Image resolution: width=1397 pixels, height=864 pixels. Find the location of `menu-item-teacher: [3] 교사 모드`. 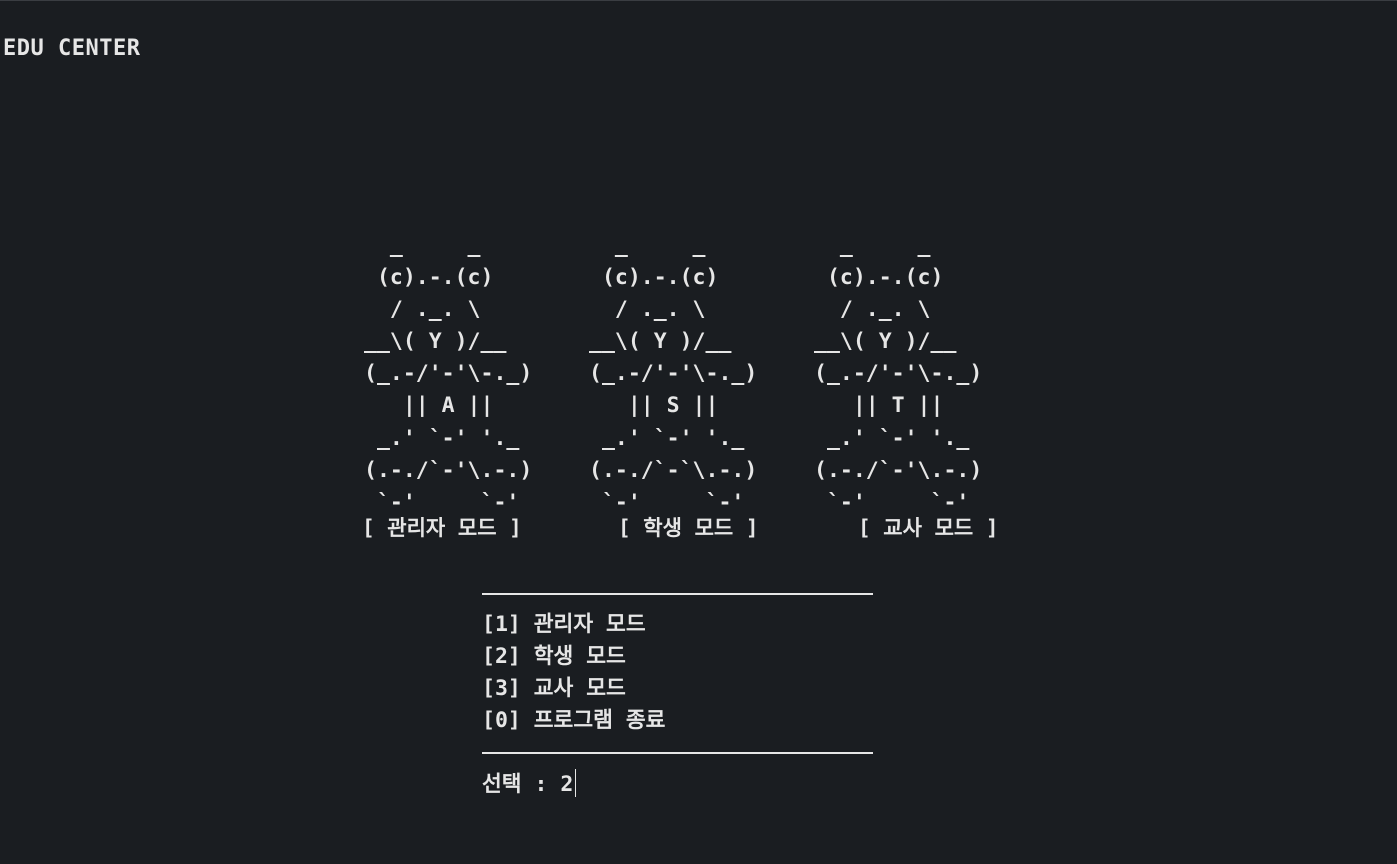

menu-item-teacher: [3] 교사 모드 is located at coordinates (573, 689).